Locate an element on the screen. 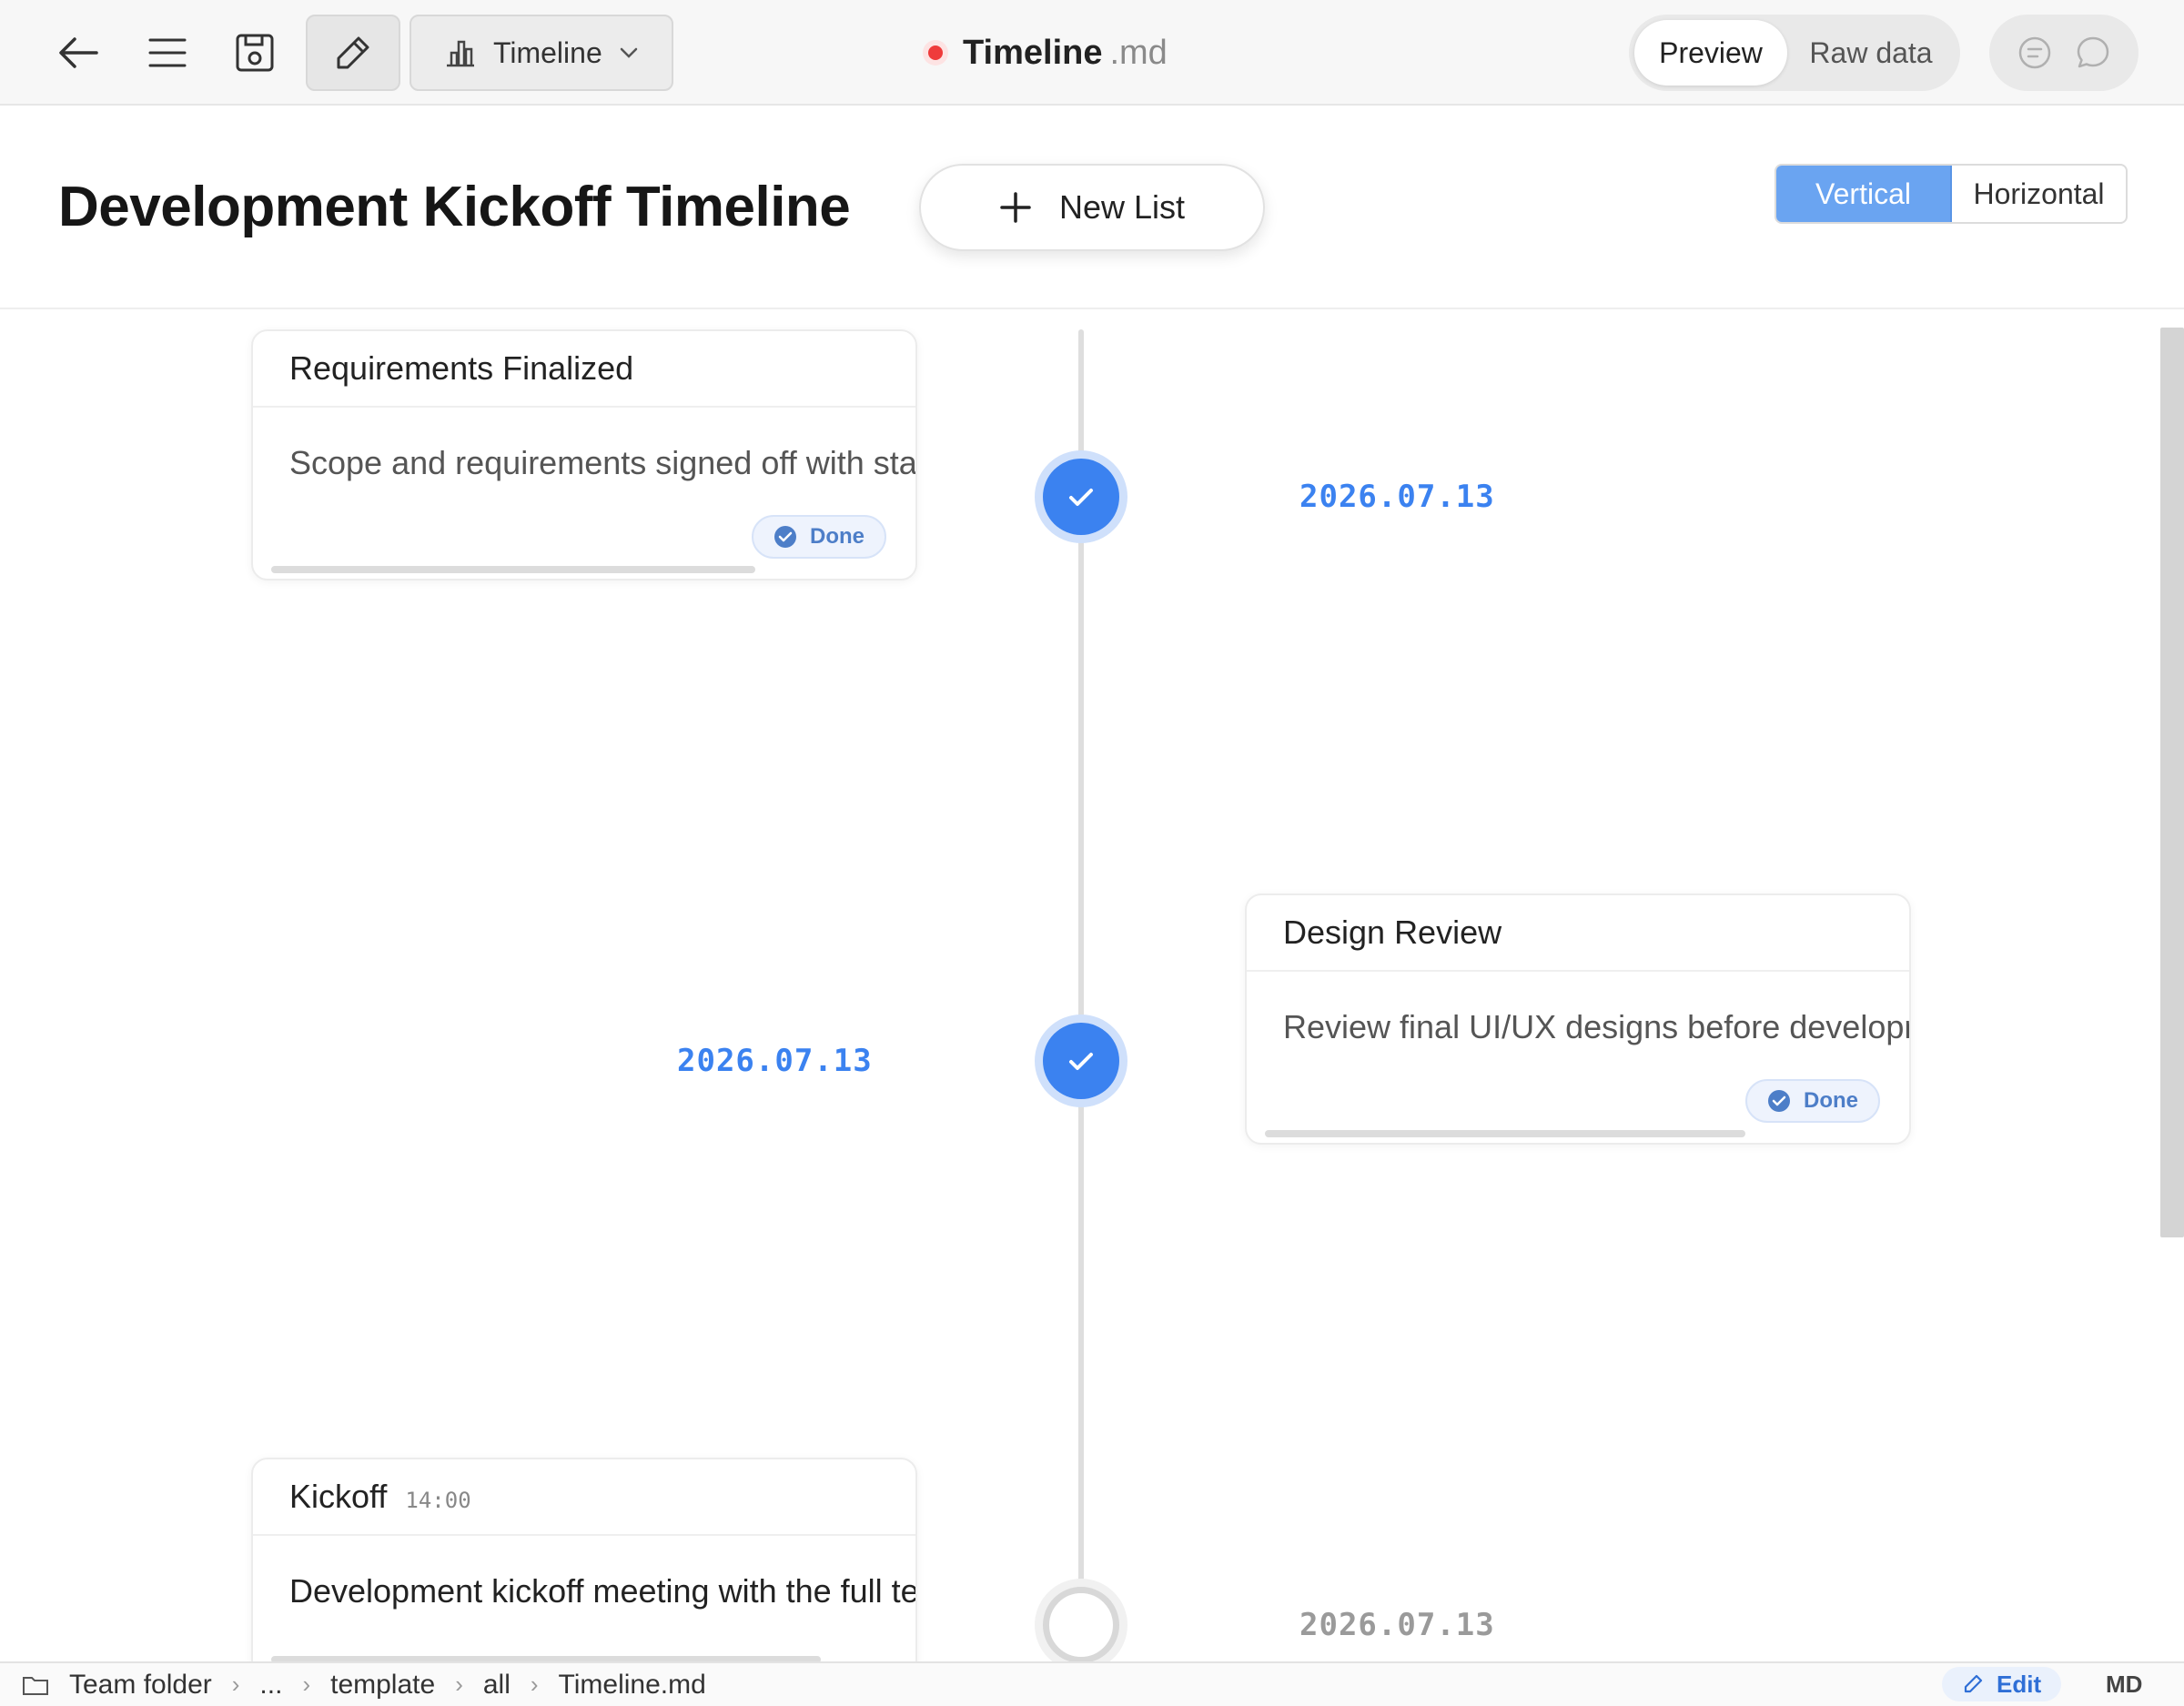 This screenshot has height=1706, width=2184. orientation-toggle: Vertical Horizontal is located at coordinates (1951, 194).